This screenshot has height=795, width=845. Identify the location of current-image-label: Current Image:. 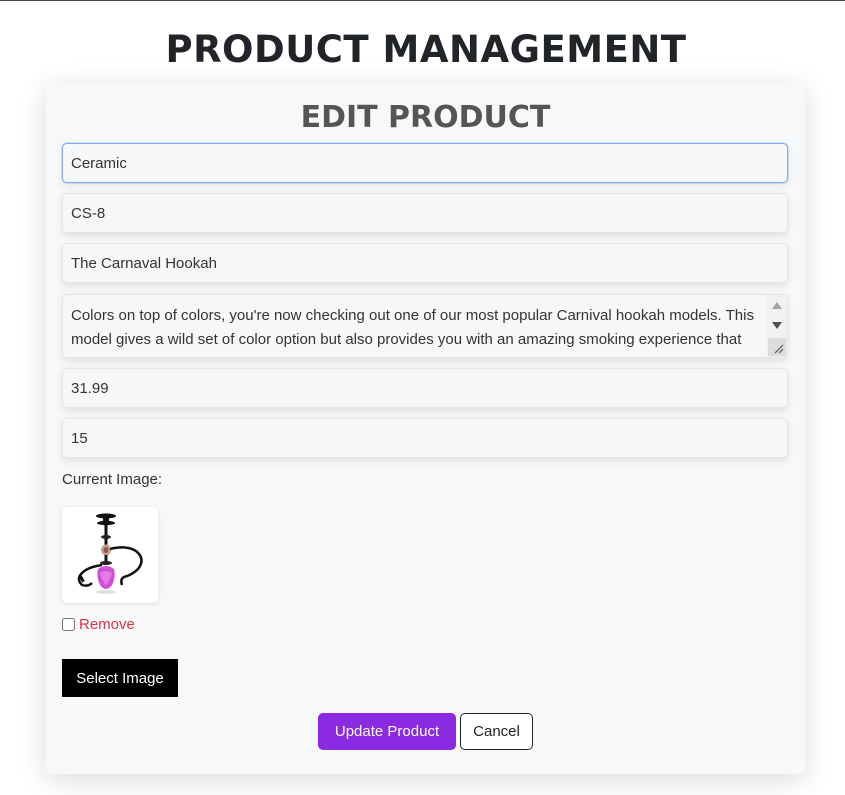
(112, 479).